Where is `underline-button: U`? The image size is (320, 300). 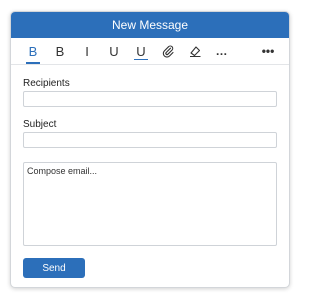 underline-button: U is located at coordinates (114, 51).